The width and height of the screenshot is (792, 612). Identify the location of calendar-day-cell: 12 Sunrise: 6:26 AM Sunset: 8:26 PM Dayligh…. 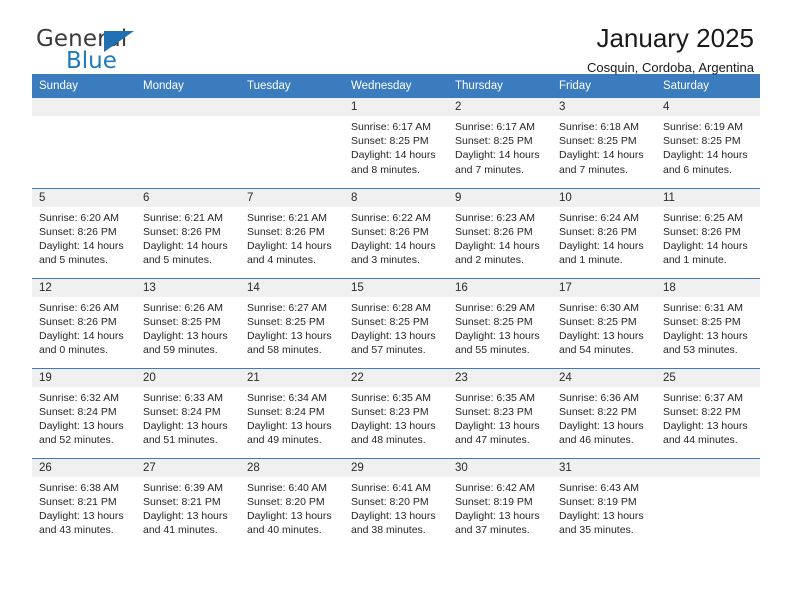
(84, 322).